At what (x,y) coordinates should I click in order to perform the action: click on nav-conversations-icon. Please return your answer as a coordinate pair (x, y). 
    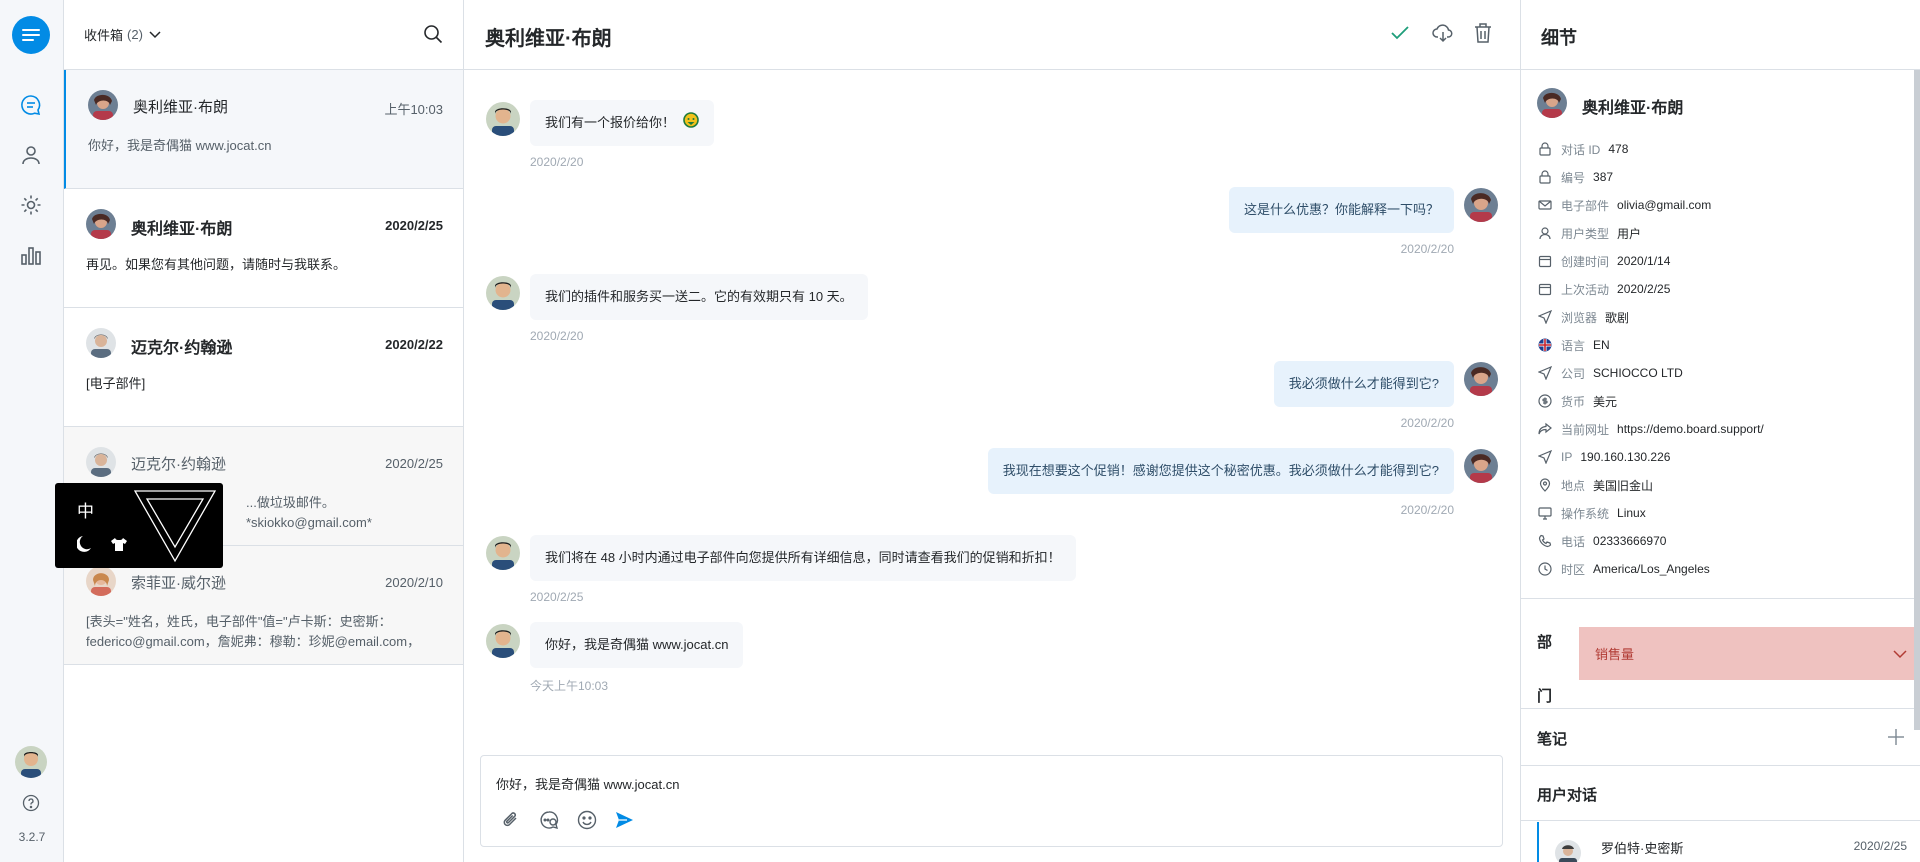
    Looking at the image, I should click on (31, 105).